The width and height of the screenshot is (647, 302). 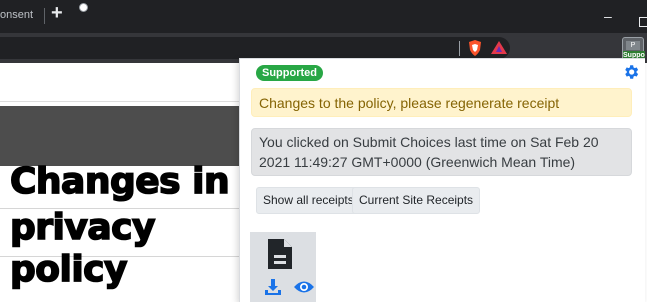 I want to click on current-site-receipts-button: Current Site Receipts, so click(x=416, y=200).